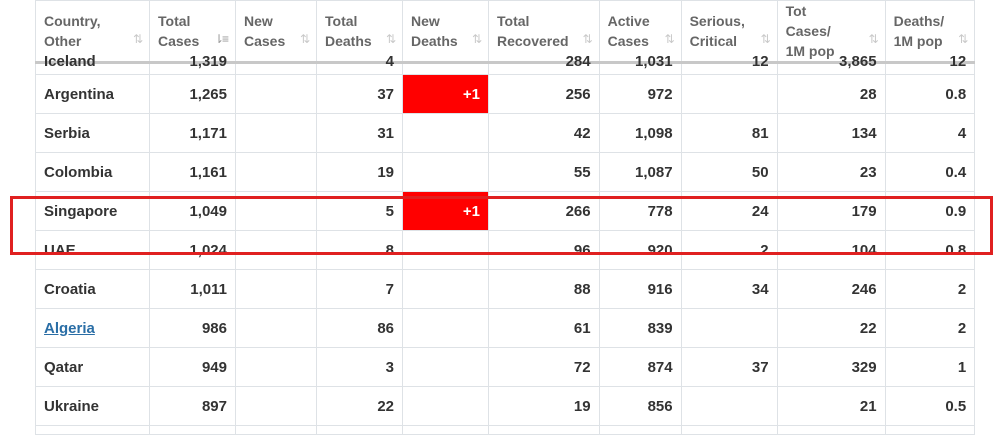 This screenshot has height=445, width=1002. Describe the element at coordinates (359, 211) in the screenshot. I see `total-deaths-cell: 5` at that location.